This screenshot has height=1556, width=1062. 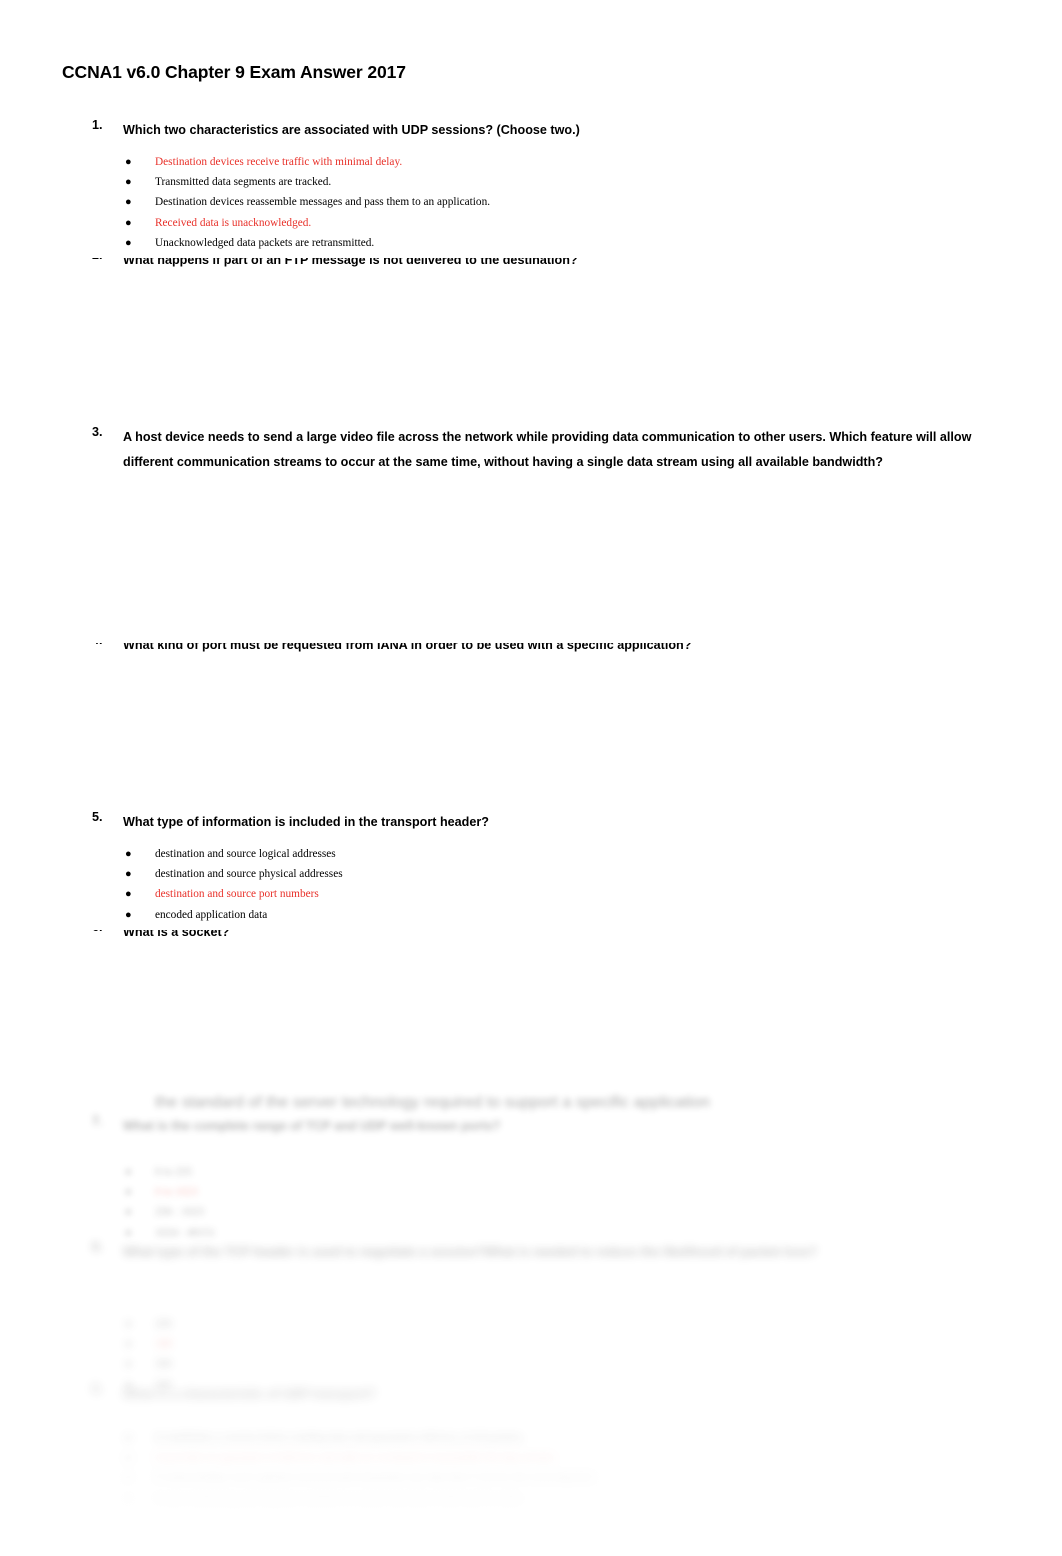 What do you see at coordinates (531, 1324) in the screenshot?
I see `answer-option: ● 200` at bounding box center [531, 1324].